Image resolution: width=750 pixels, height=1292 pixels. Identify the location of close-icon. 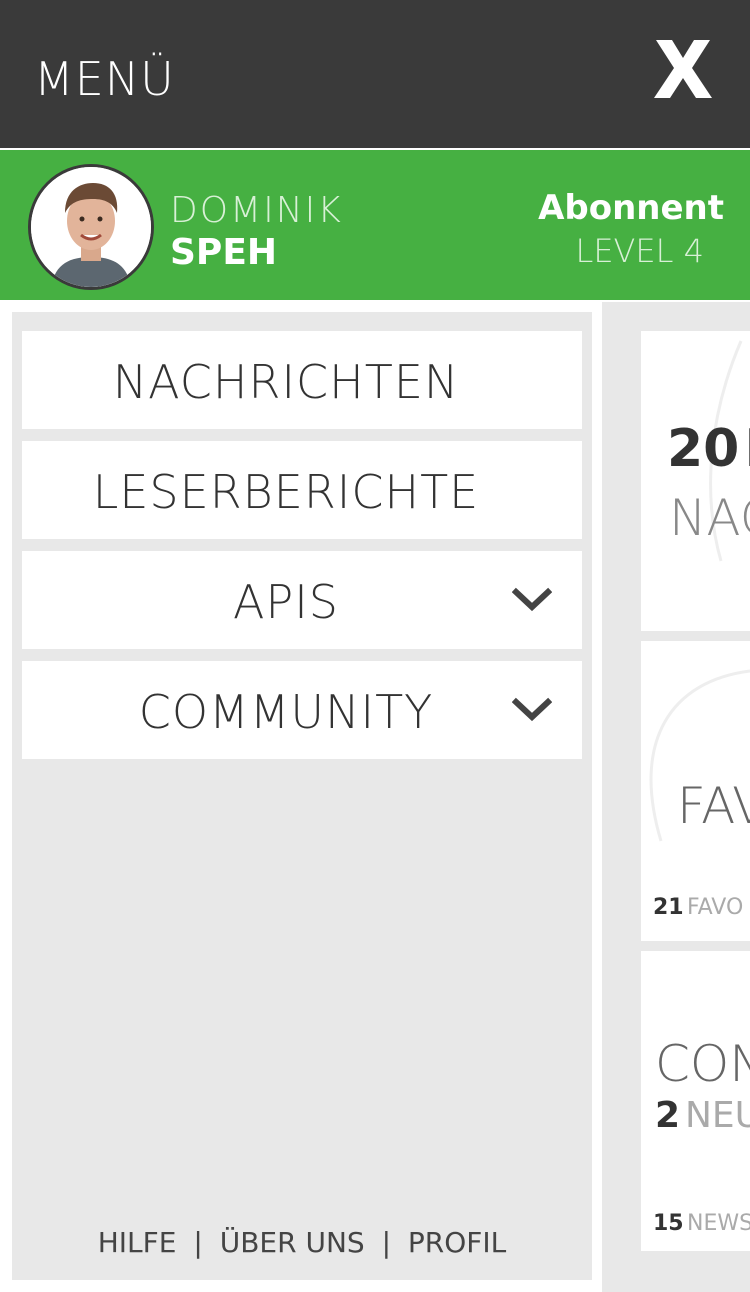
(683, 69).